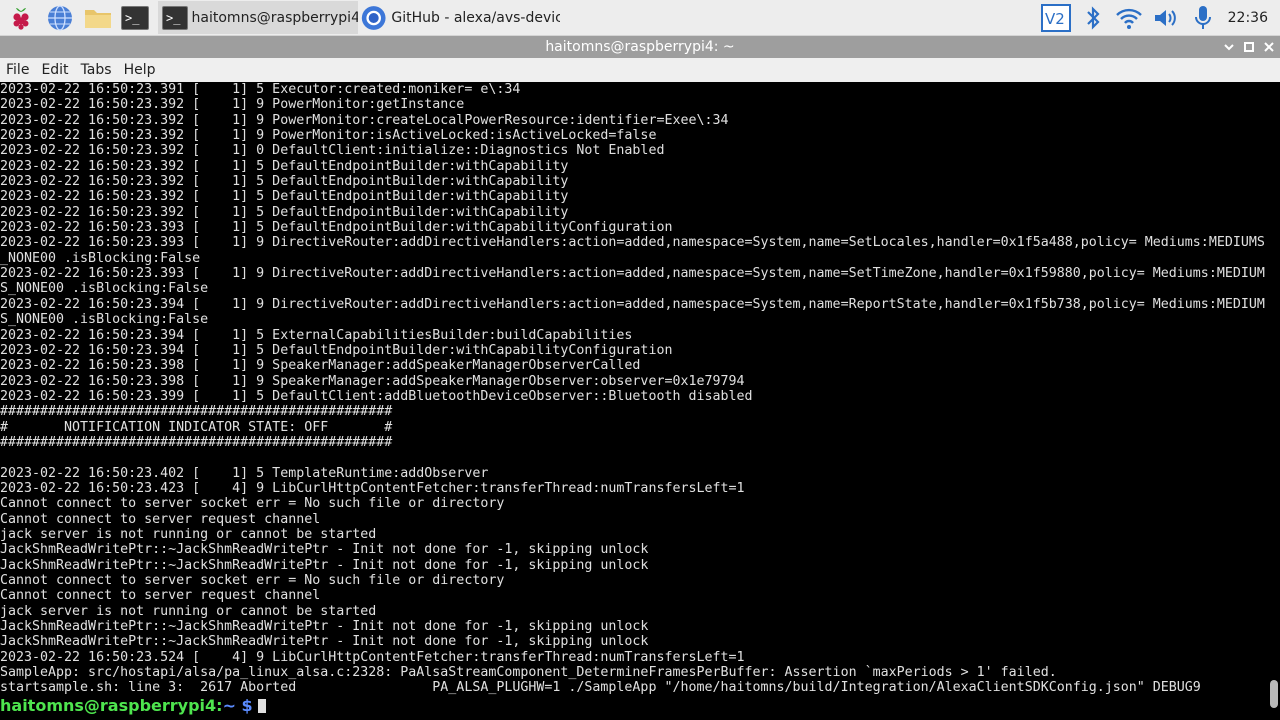 The width and height of the screenshot is (1280, 720). What do you see at coordinates (17, 70) in the screenshot?
I see `menu-file: File` at bounding box center [17, 70].